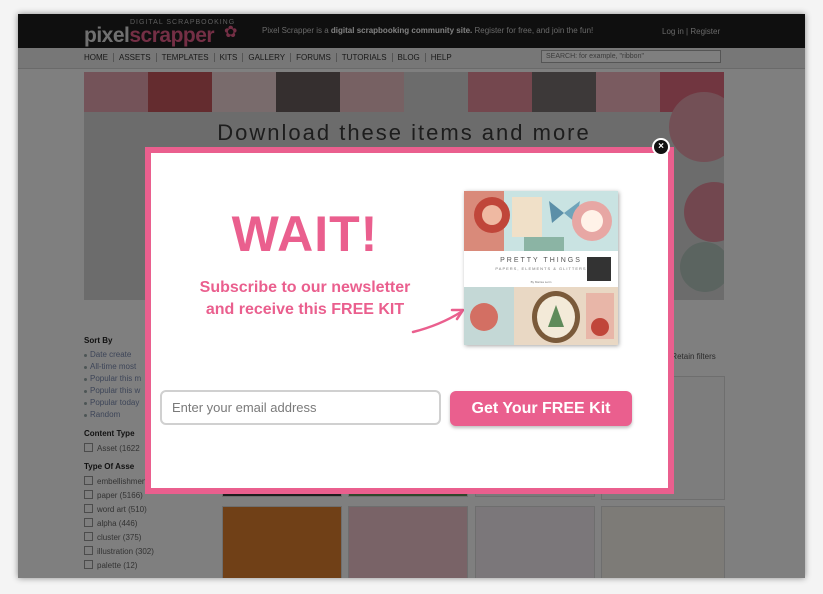 The width and height of the screenshot is (823, 594). I want to click on kit-artwork-bottom, so click(541, 316).